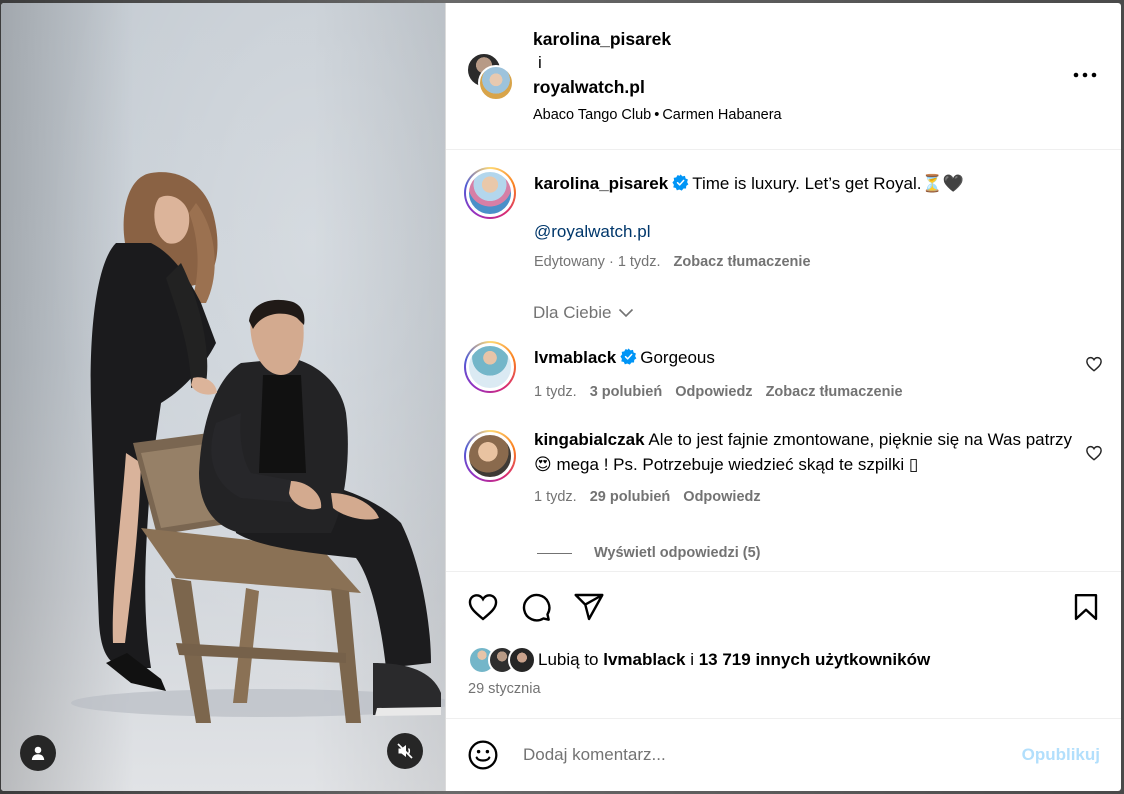  I want to click on bookmark-icon, so click(1086, 607).